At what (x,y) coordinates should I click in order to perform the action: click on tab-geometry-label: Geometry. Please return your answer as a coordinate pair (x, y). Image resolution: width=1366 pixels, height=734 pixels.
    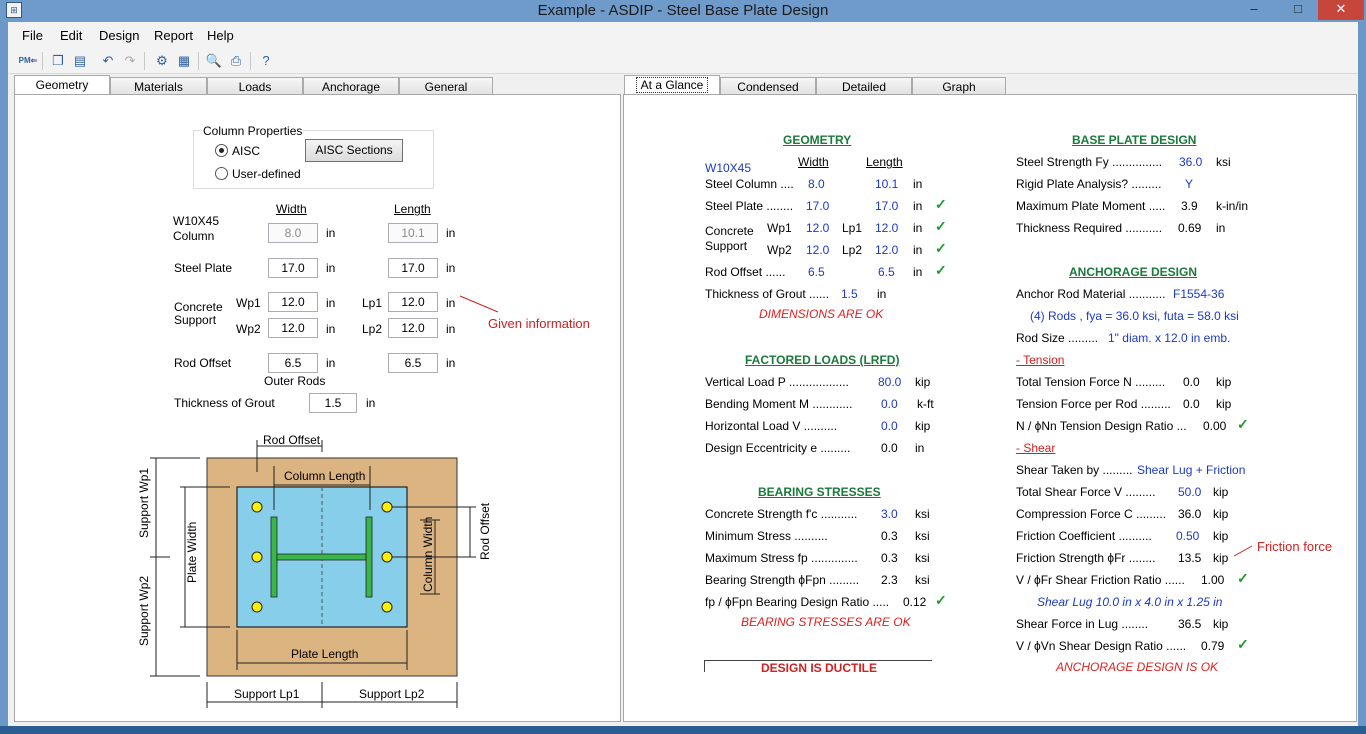
    Looking at the image, I should click on (62, 85).